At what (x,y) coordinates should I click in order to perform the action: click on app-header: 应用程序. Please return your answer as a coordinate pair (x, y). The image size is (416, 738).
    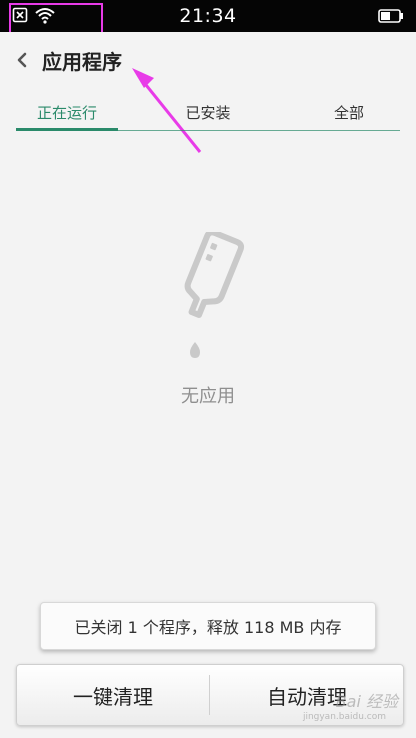
    Looking at the image, I should click on (208, 61).